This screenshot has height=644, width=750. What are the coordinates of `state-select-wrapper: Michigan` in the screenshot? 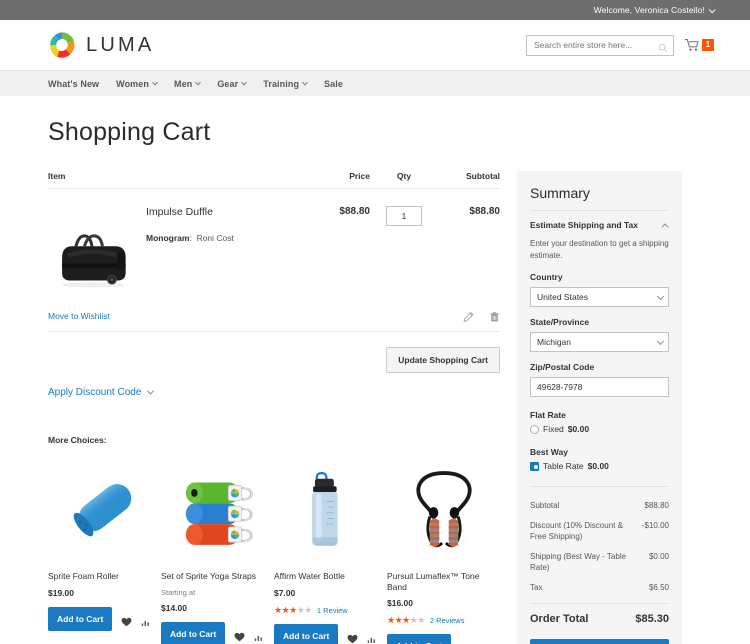 It's located at (599, 342).